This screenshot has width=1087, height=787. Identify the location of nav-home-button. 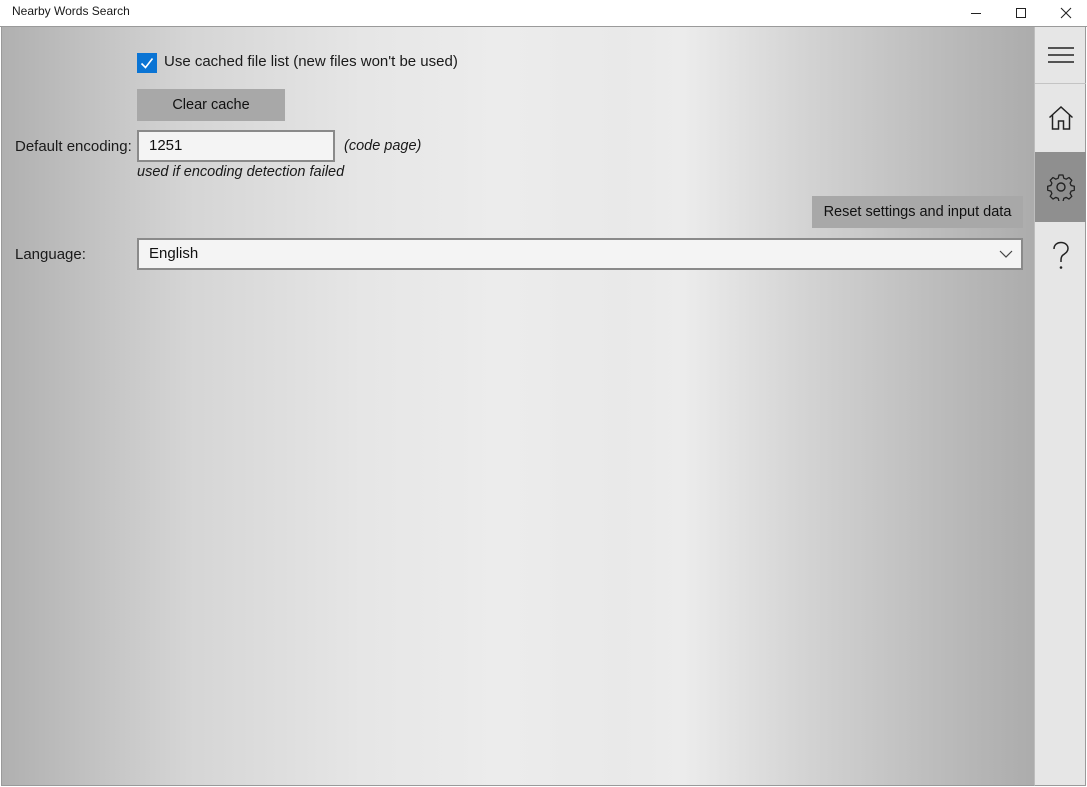
(1060, 118).